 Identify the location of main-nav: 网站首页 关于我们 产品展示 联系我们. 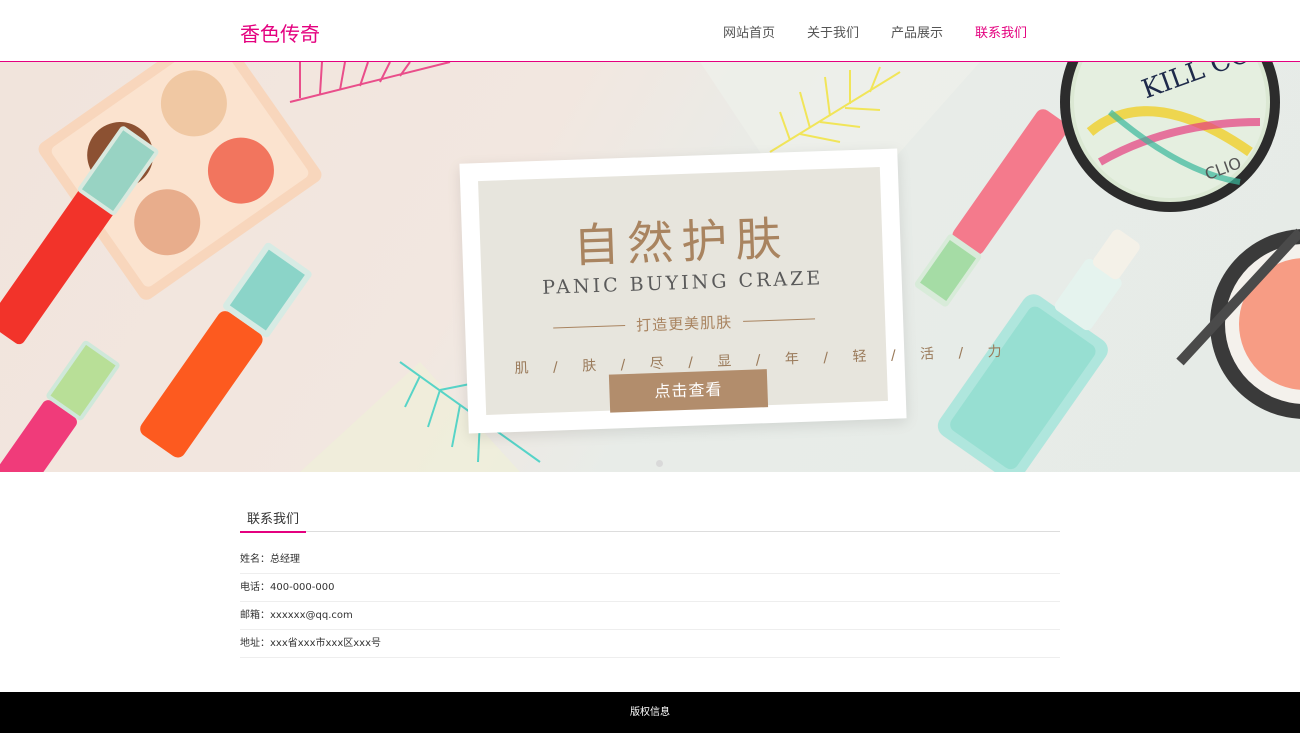
(875, 31).